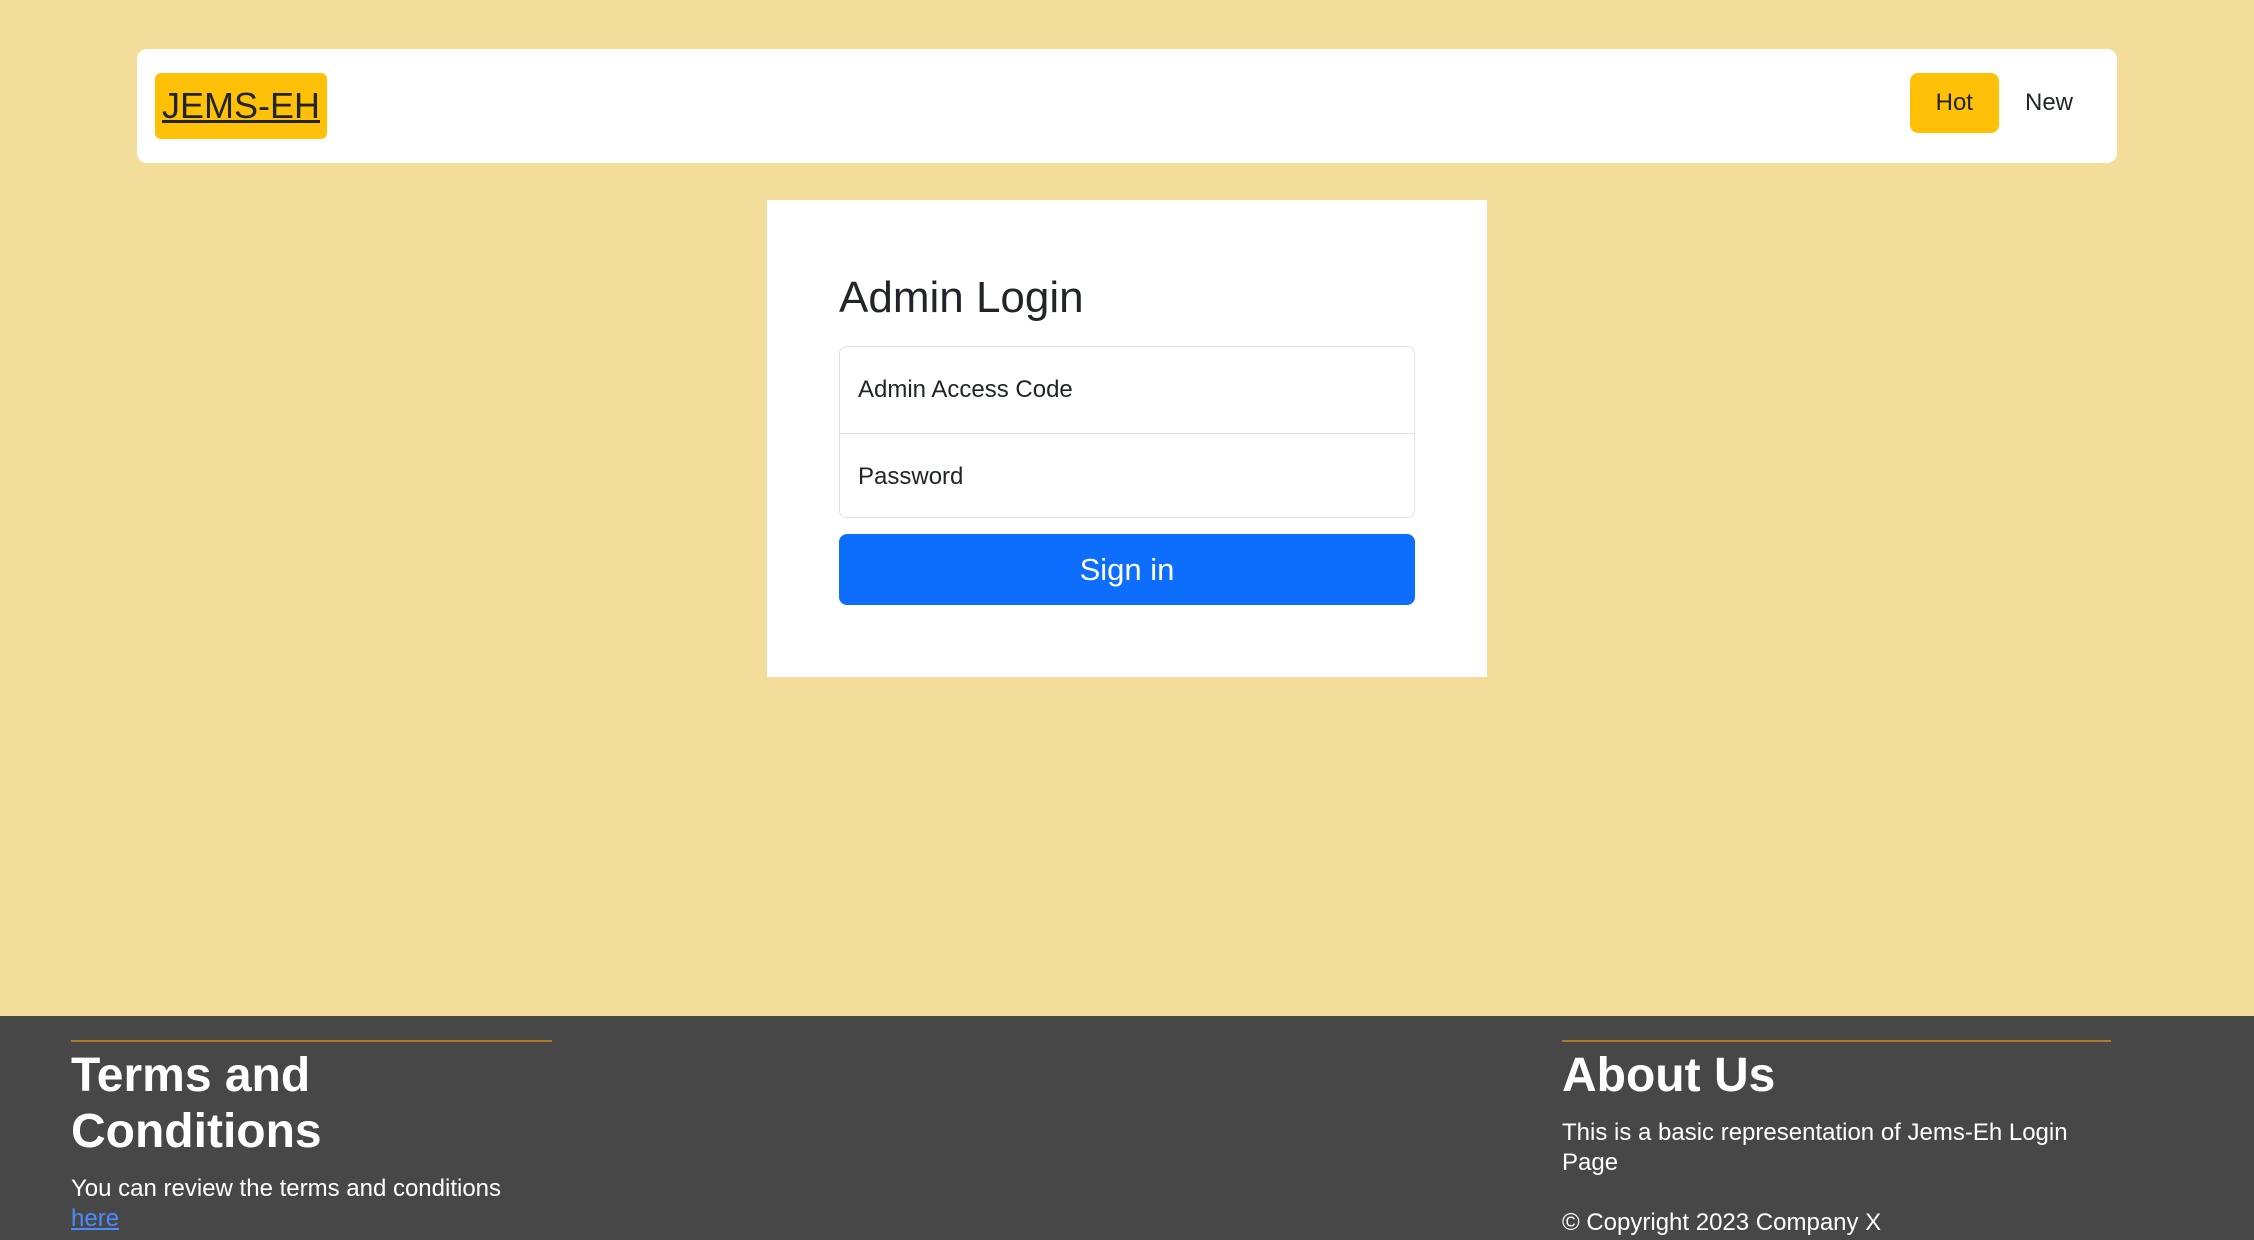 Image resolution: width=2254 pixels, height=1240 pixels. I want to click on terms-divider, so click(311, 1041).